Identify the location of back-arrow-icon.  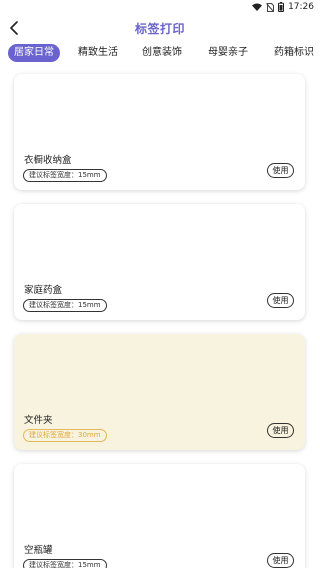
(14, 28).